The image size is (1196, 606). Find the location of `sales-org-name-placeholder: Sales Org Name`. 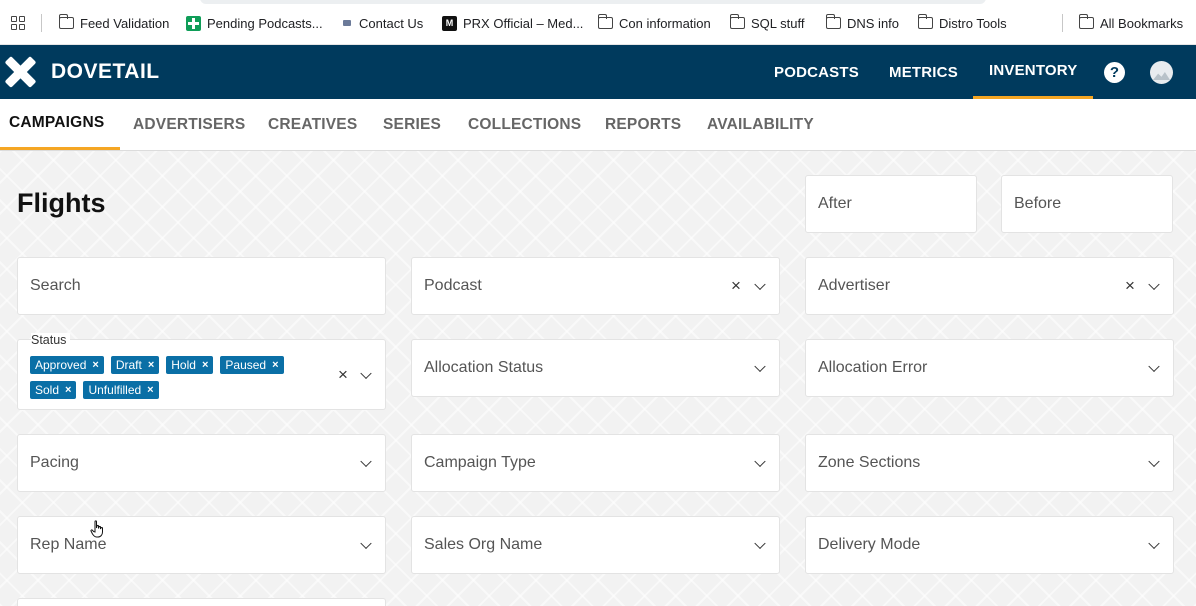

sales-org-name-placeholder: Sales Org Name is located at coordinates (483, 544).